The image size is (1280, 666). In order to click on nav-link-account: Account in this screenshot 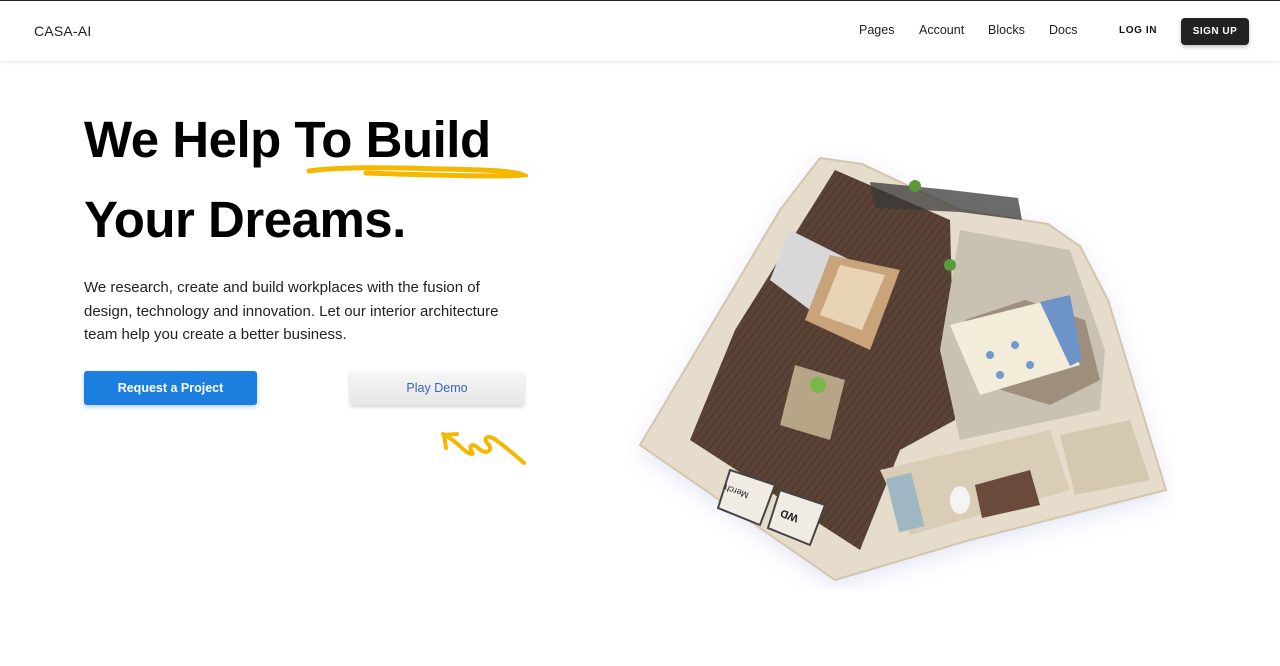, I will do `click(941, 30)`.